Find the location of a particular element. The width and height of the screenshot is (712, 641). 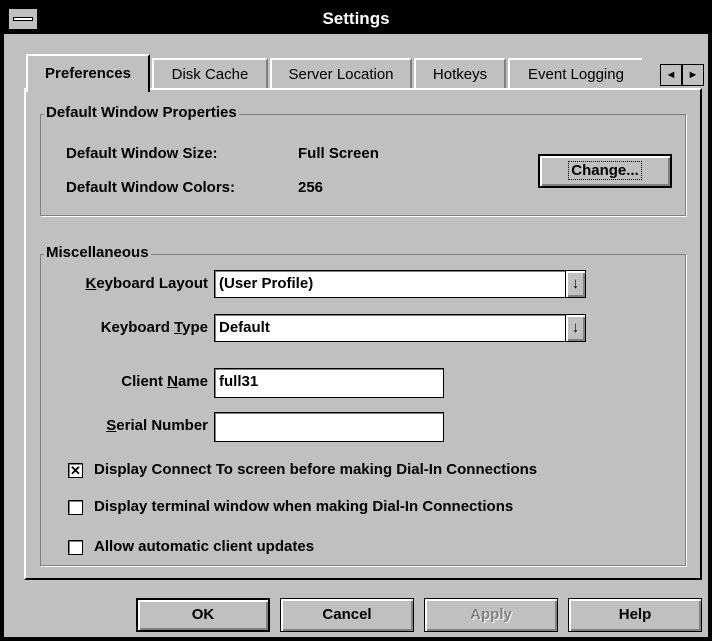

ok-button: OK is located at coordinates (203, 615).